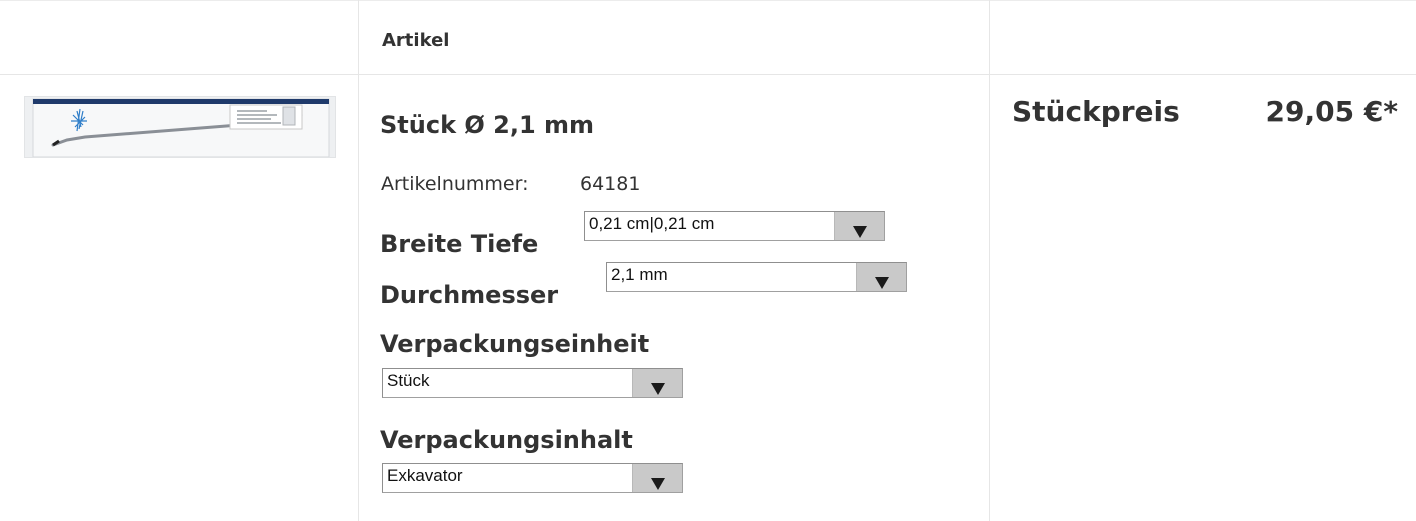 This screenshot has width=1416, height=521. I want to click on sku-label: Artikelnummer:, so click(455, 184).